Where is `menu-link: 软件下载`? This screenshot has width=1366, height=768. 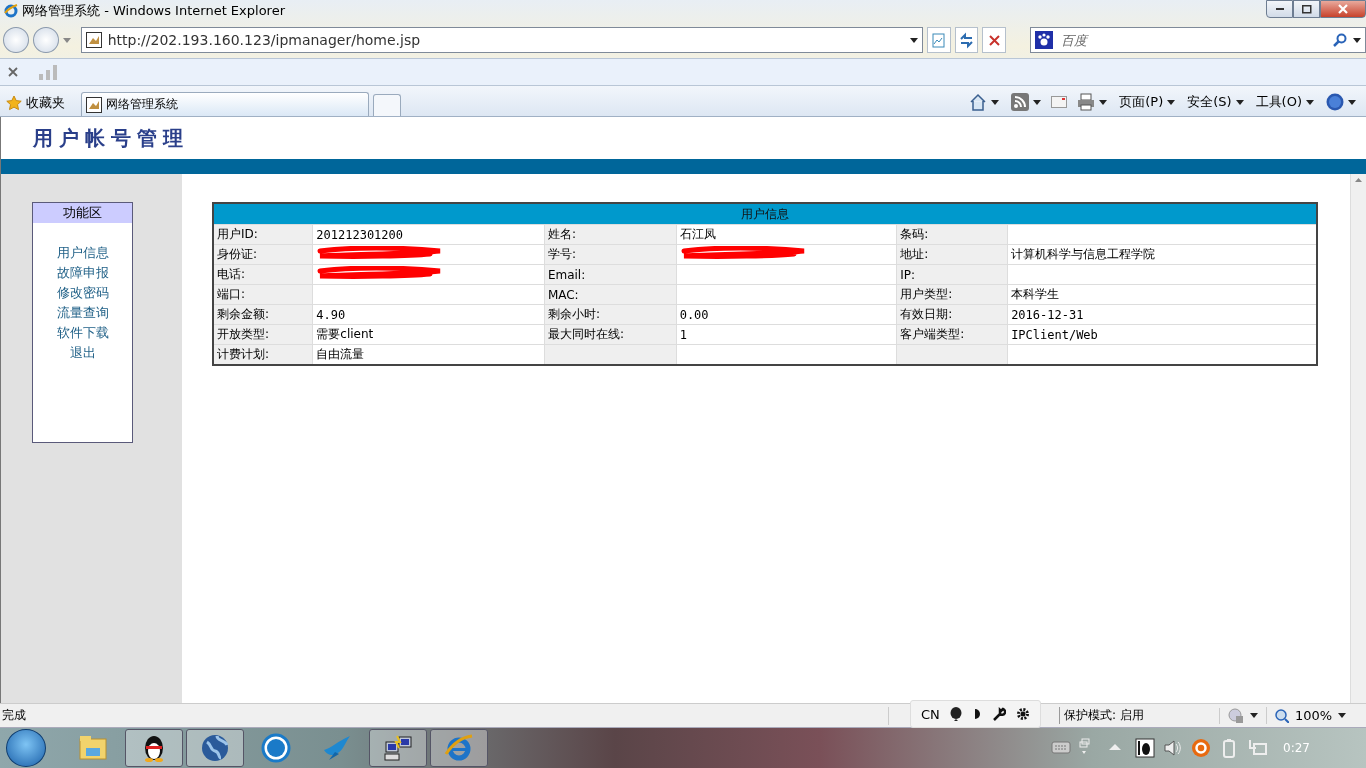
menu-link: 软件下载 is located at coordinates (82, 333).